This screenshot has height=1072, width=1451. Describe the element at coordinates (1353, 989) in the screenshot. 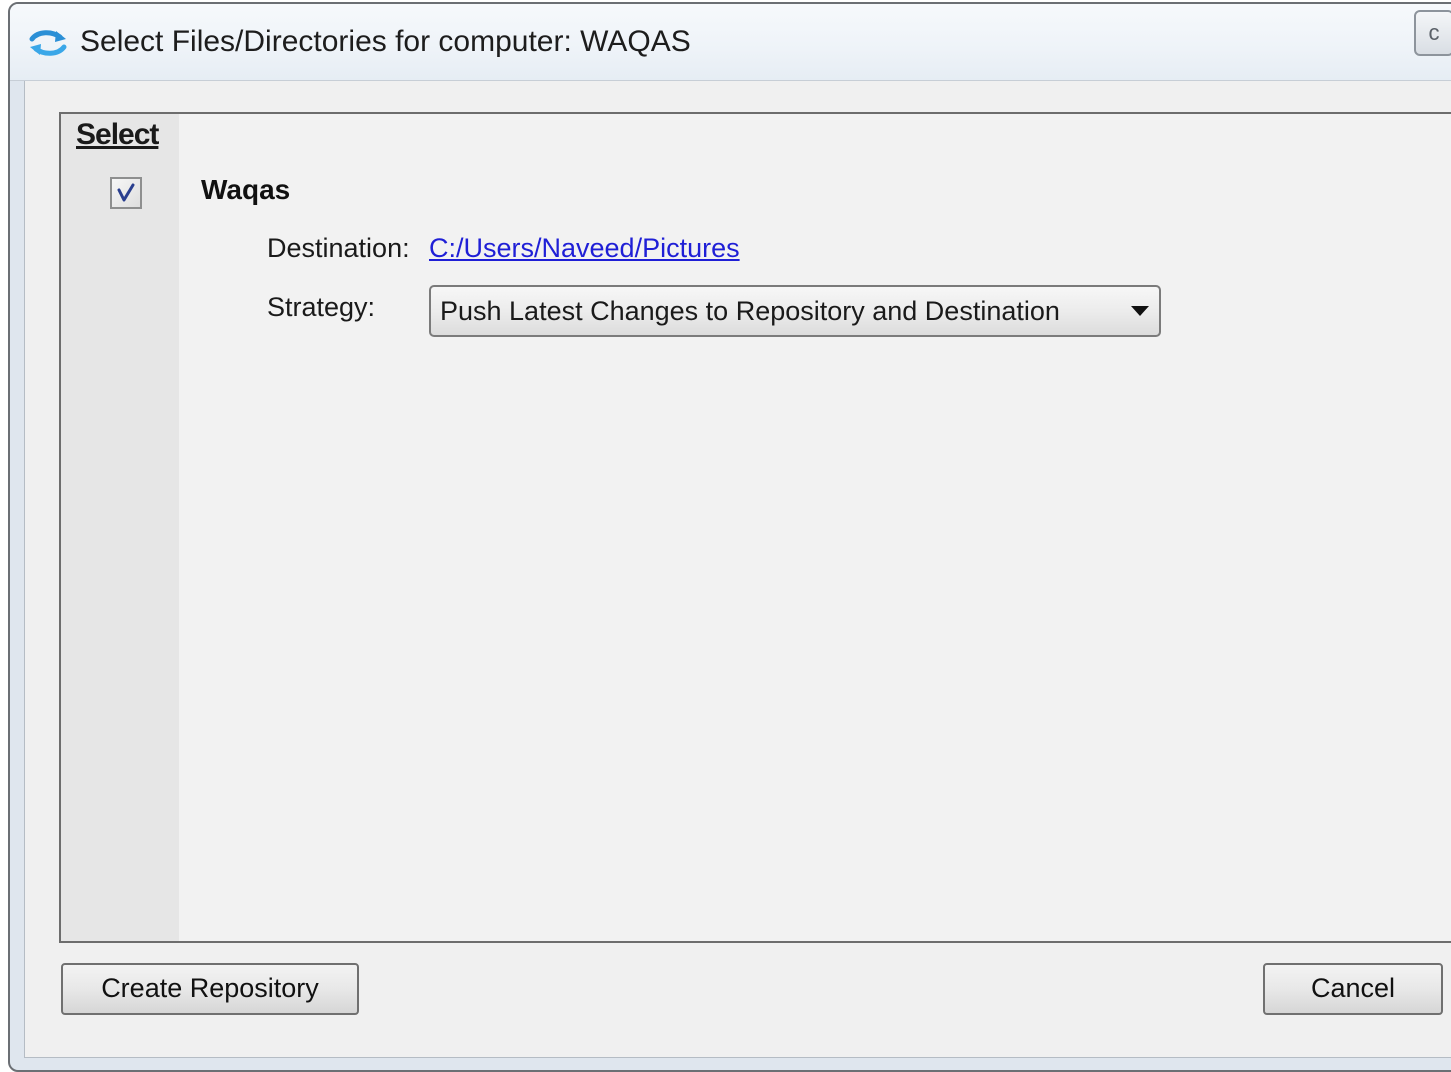

I see `cancel-button: Cancel` at that location.